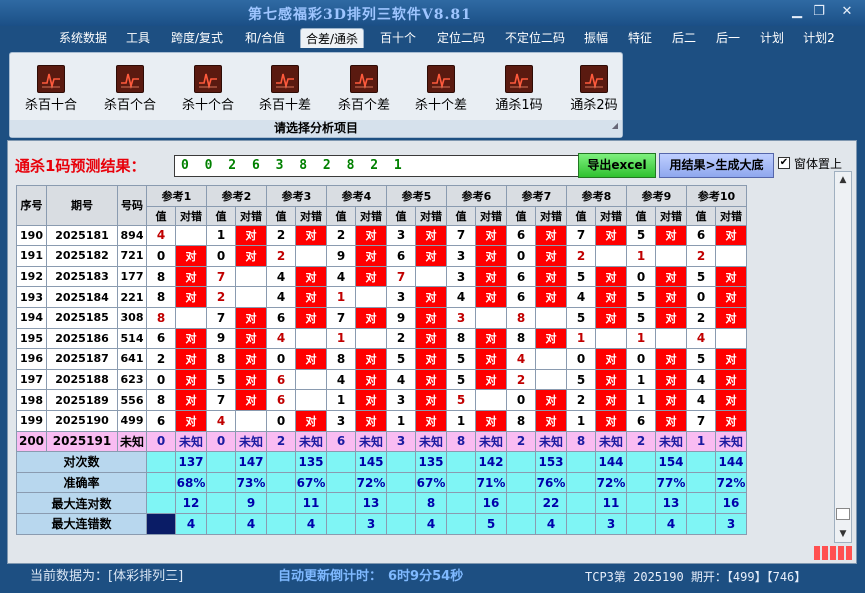  I want to click on dialog-launcher-icon: ◢, so click(615, 125).